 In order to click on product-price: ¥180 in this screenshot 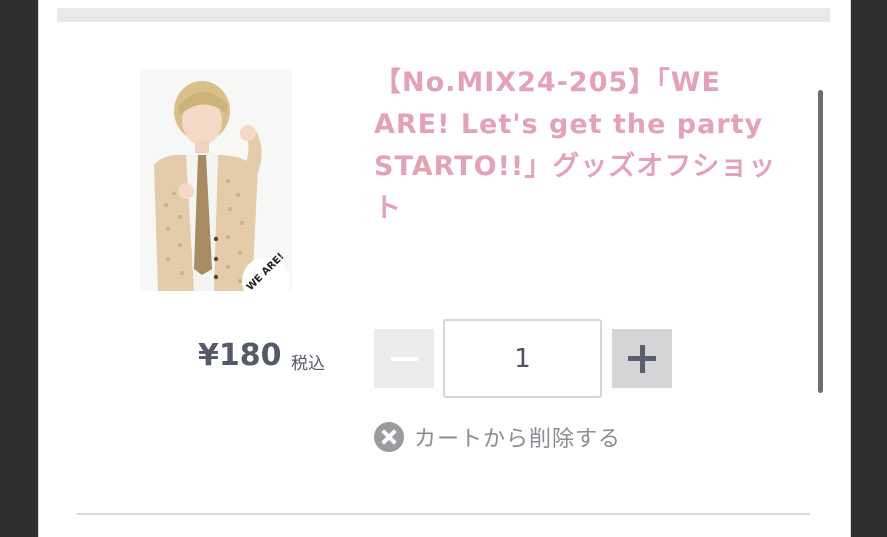, I will do `click(240, 355)`.